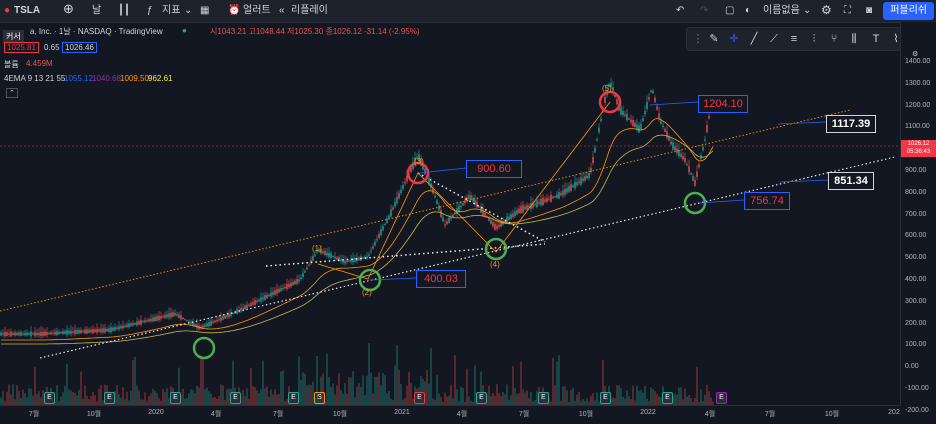 The width and height of the screenshot is (936, 424). I want to click on redo-icon: ↷, so click(704, 11).